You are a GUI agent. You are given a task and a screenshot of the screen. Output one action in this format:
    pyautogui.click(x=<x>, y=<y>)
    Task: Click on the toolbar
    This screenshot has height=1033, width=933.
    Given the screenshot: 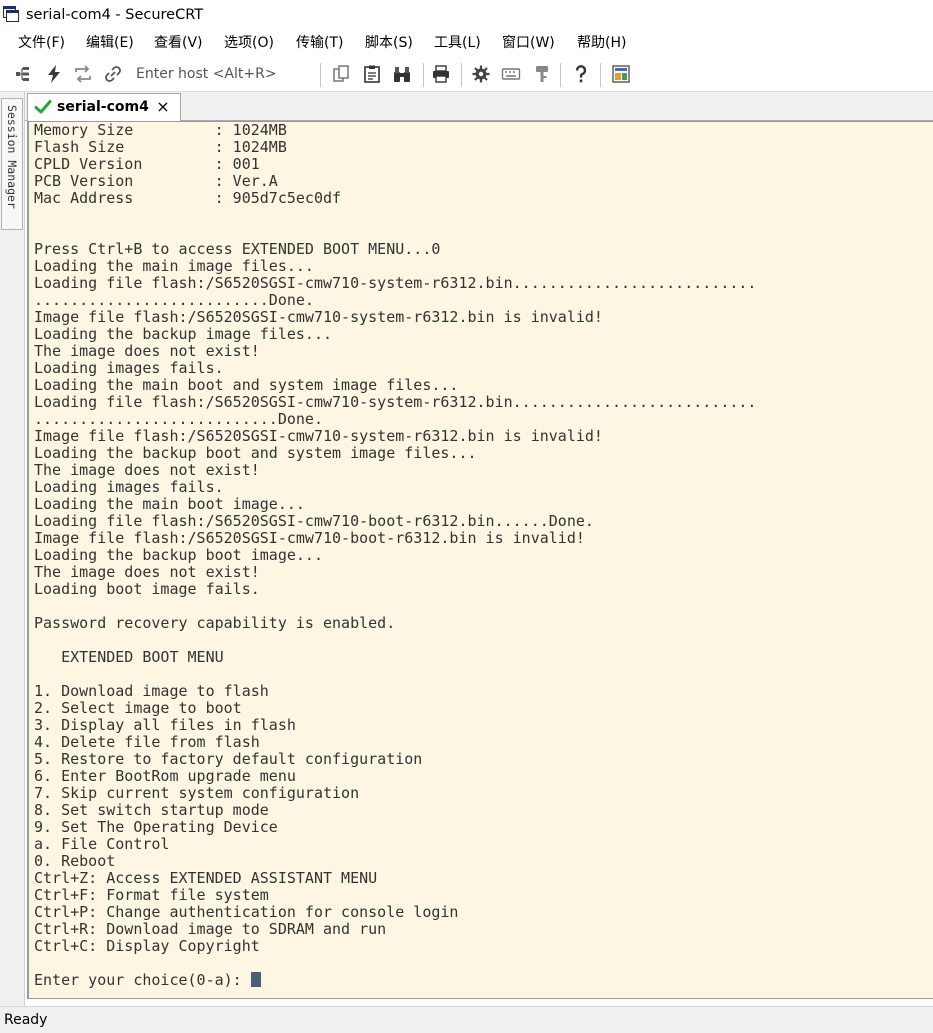 What is the action you would take?
    pyautogui.click(x=466, y=74)
    